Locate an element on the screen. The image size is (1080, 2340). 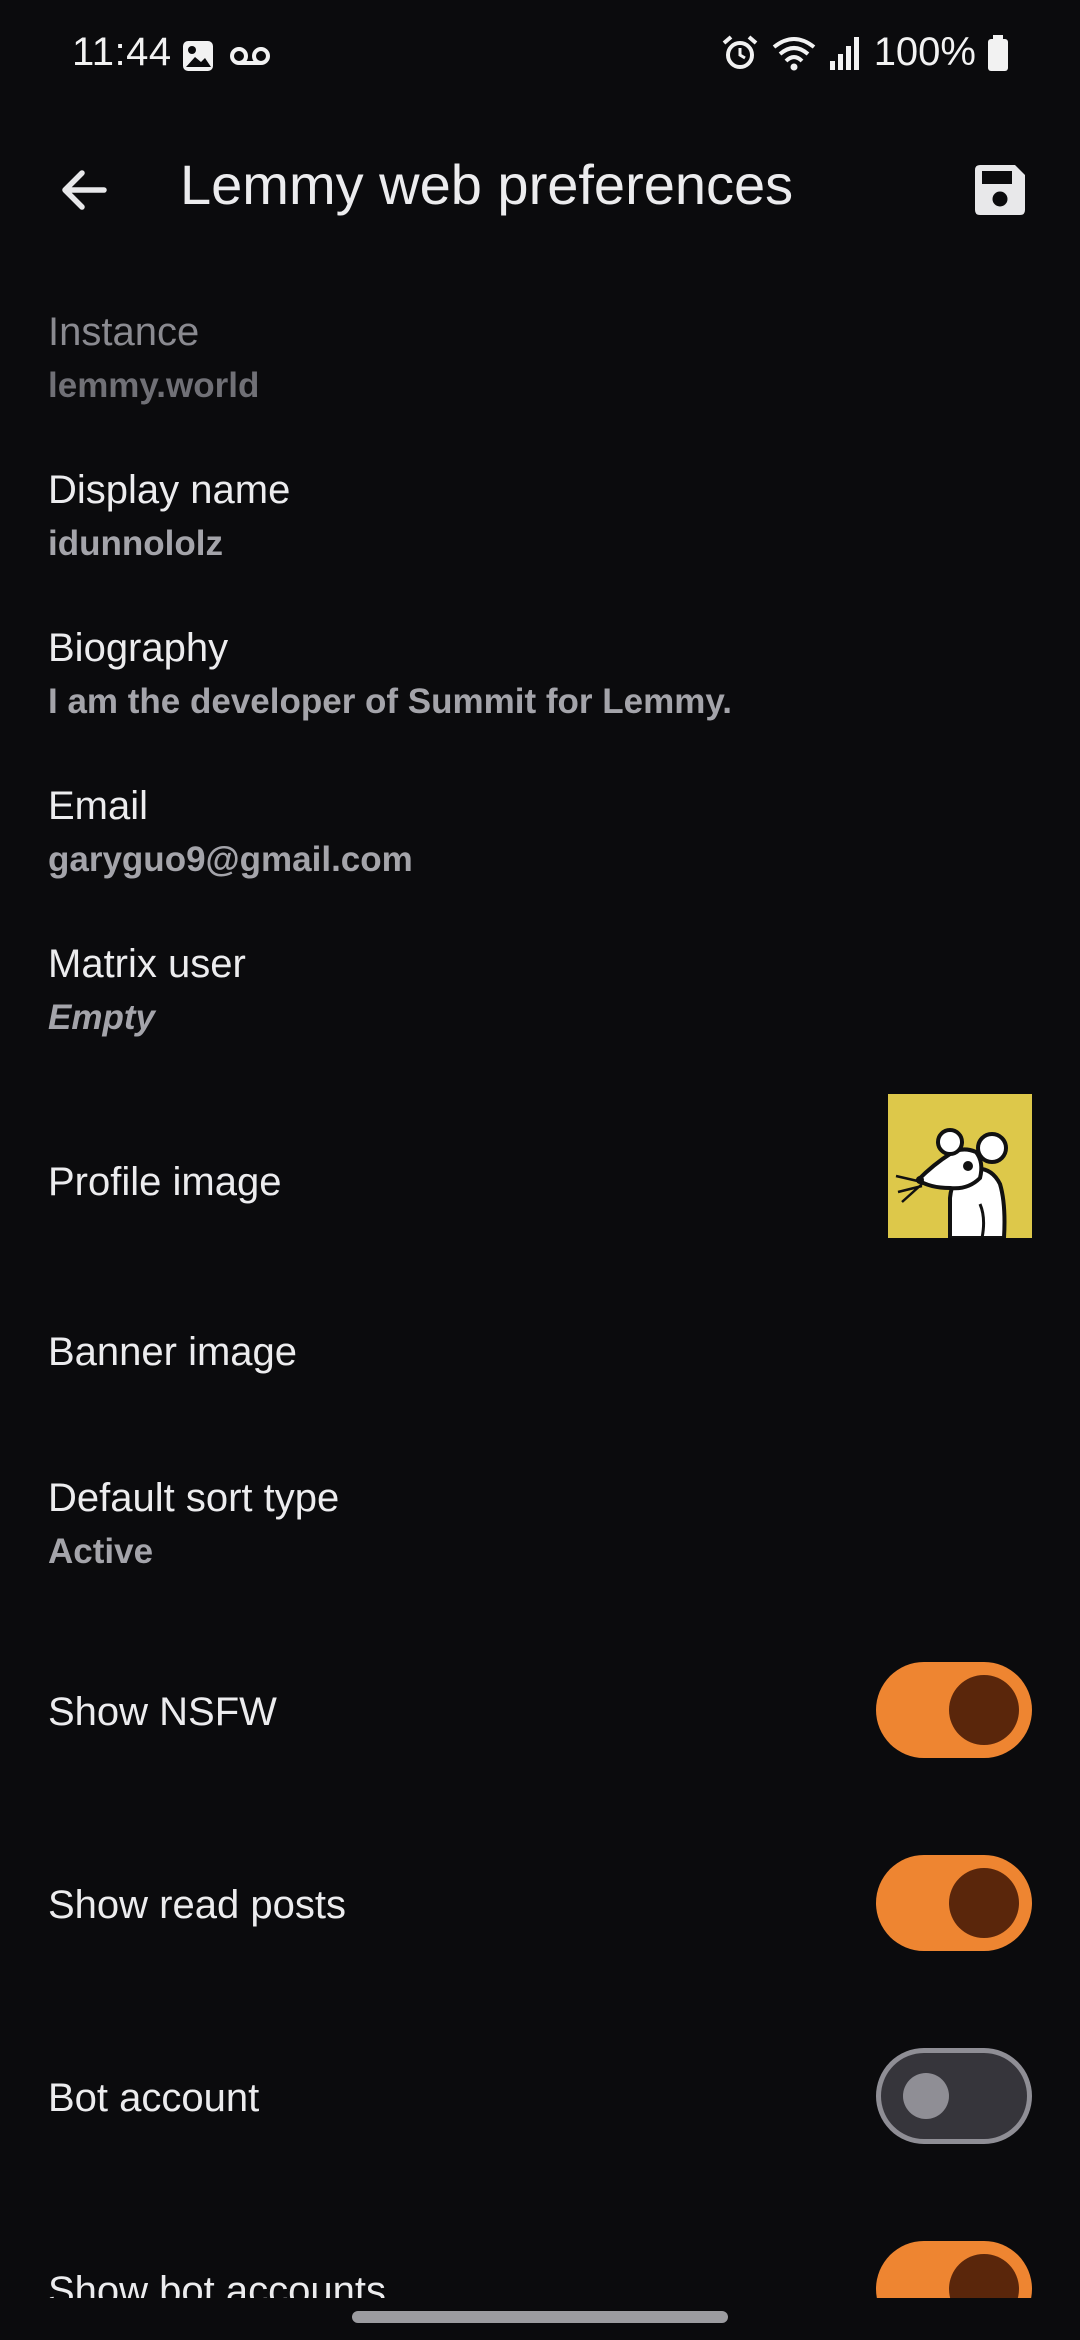
show-read-posts-item: Show read posts is located at coordinates (540, 1914).